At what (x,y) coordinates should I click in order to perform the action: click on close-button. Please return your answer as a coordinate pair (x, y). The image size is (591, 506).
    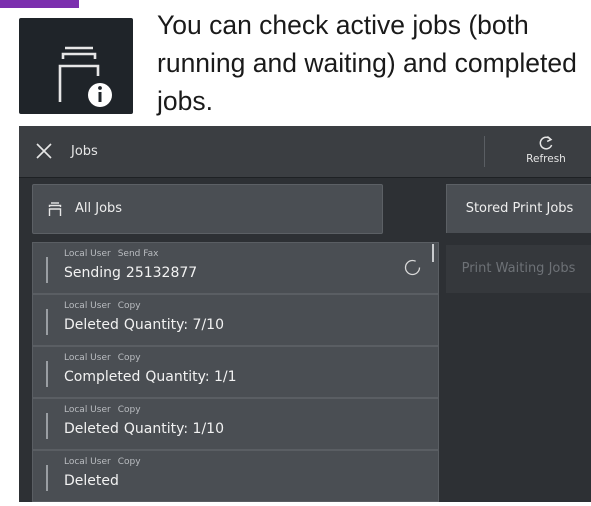
    Looking at the image, I should click on (44, 151).